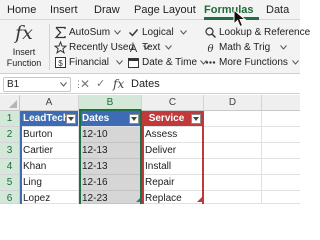  What do you see at coordinates (37, 84) in the screenshot?
I see `name-box: B1` at bounding box center [37, 84].